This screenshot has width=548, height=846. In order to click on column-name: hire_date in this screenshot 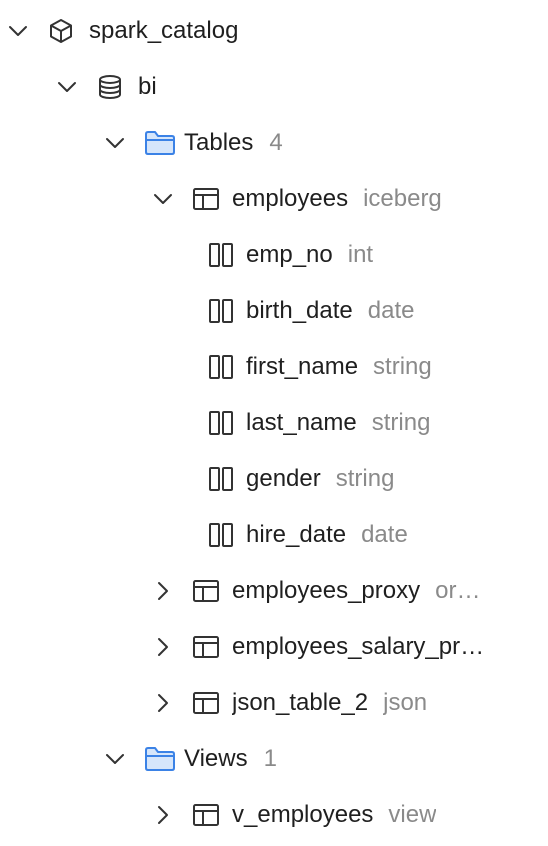, I will do `click(296, 534)`.